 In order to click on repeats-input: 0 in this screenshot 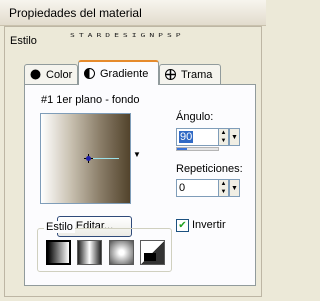, I will do `click(197, 188)`.